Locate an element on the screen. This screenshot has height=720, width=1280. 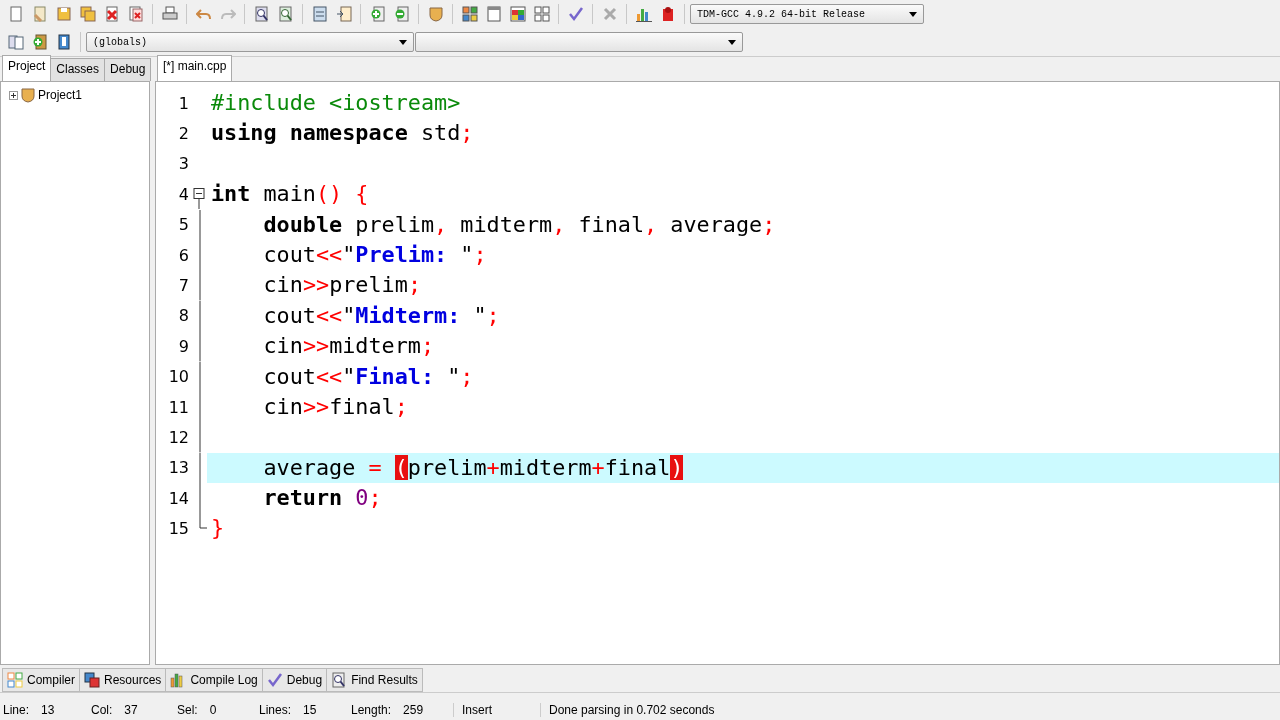
remove-file-icon is located at coordinates (401, 14).